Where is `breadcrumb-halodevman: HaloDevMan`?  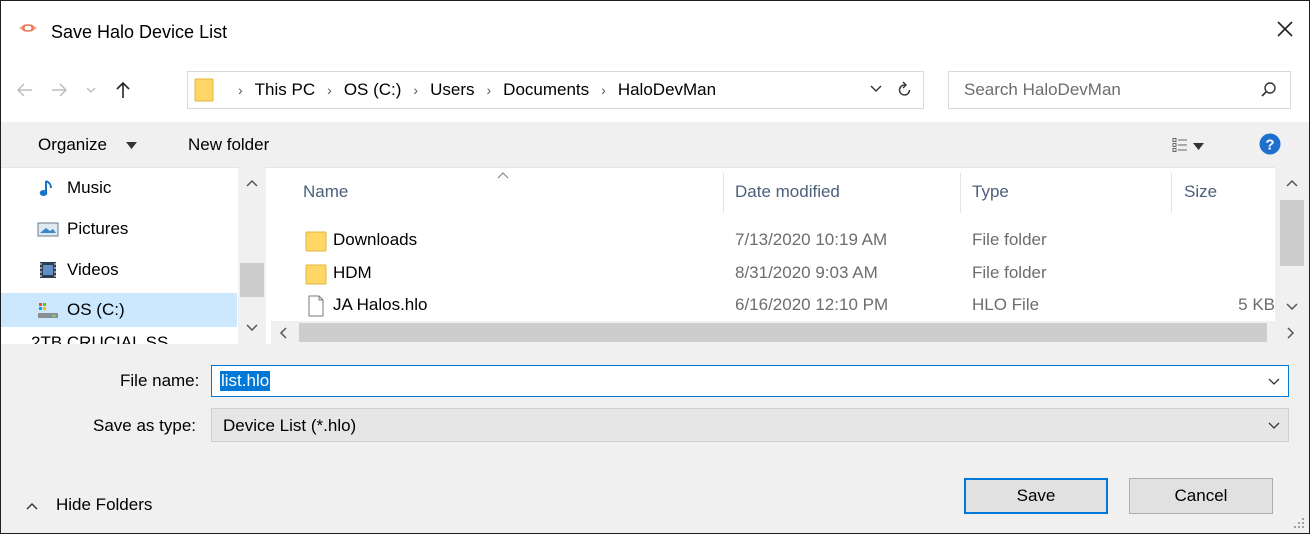
breadcrumb-halodevman: HaloDevMan is located at coordinates (667, 90).